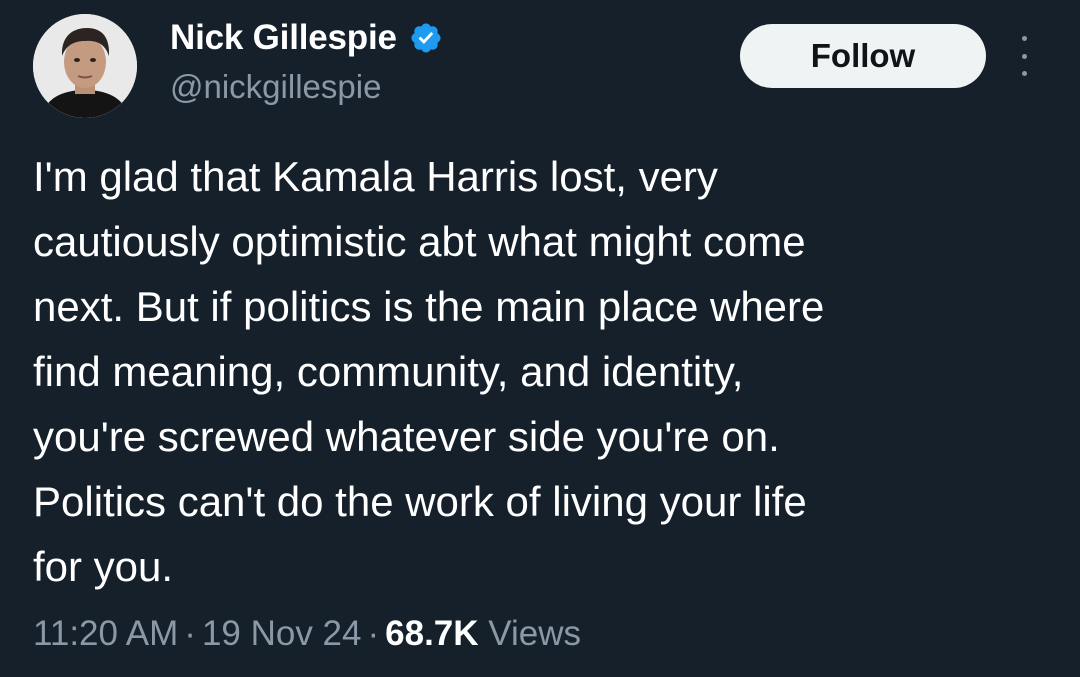 The image size is (1080, 677). I want to click on more-options-button, so click(1024, 56).